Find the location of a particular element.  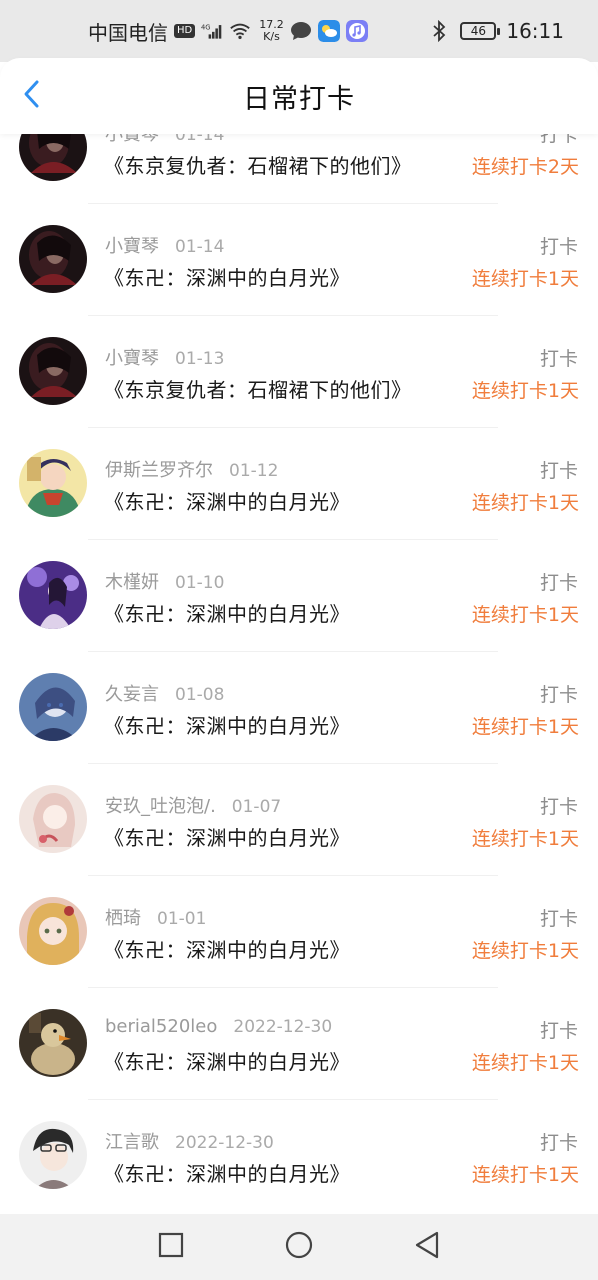

record-date: 01-13 is located at coordinates (200, 359).